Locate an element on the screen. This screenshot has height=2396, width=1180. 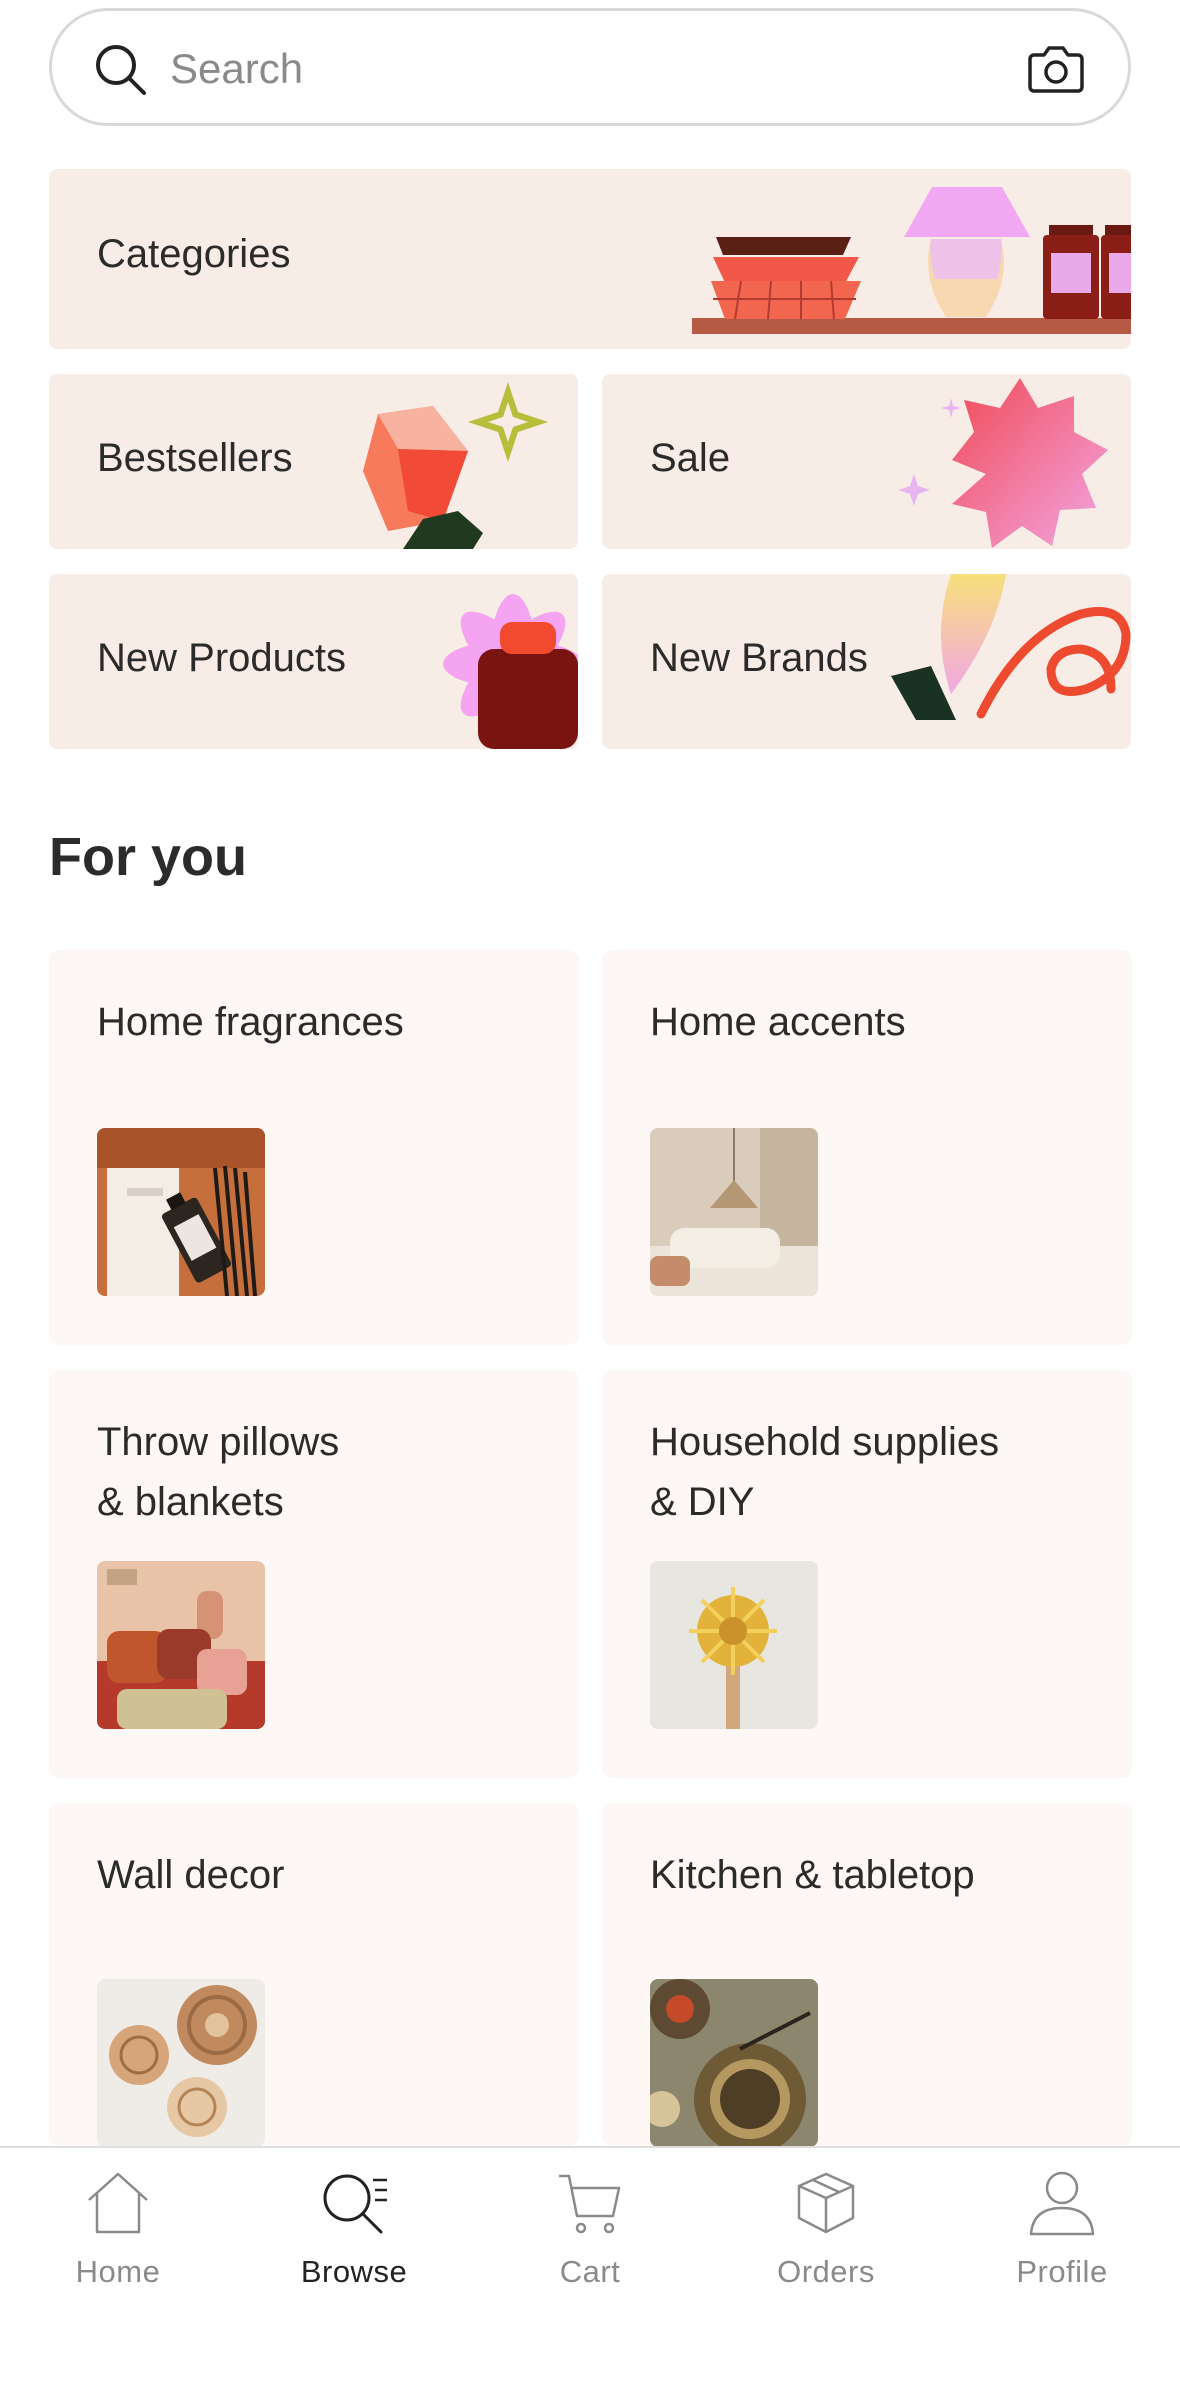
tab-cart: Cart is located at coordinates (590, 2238).